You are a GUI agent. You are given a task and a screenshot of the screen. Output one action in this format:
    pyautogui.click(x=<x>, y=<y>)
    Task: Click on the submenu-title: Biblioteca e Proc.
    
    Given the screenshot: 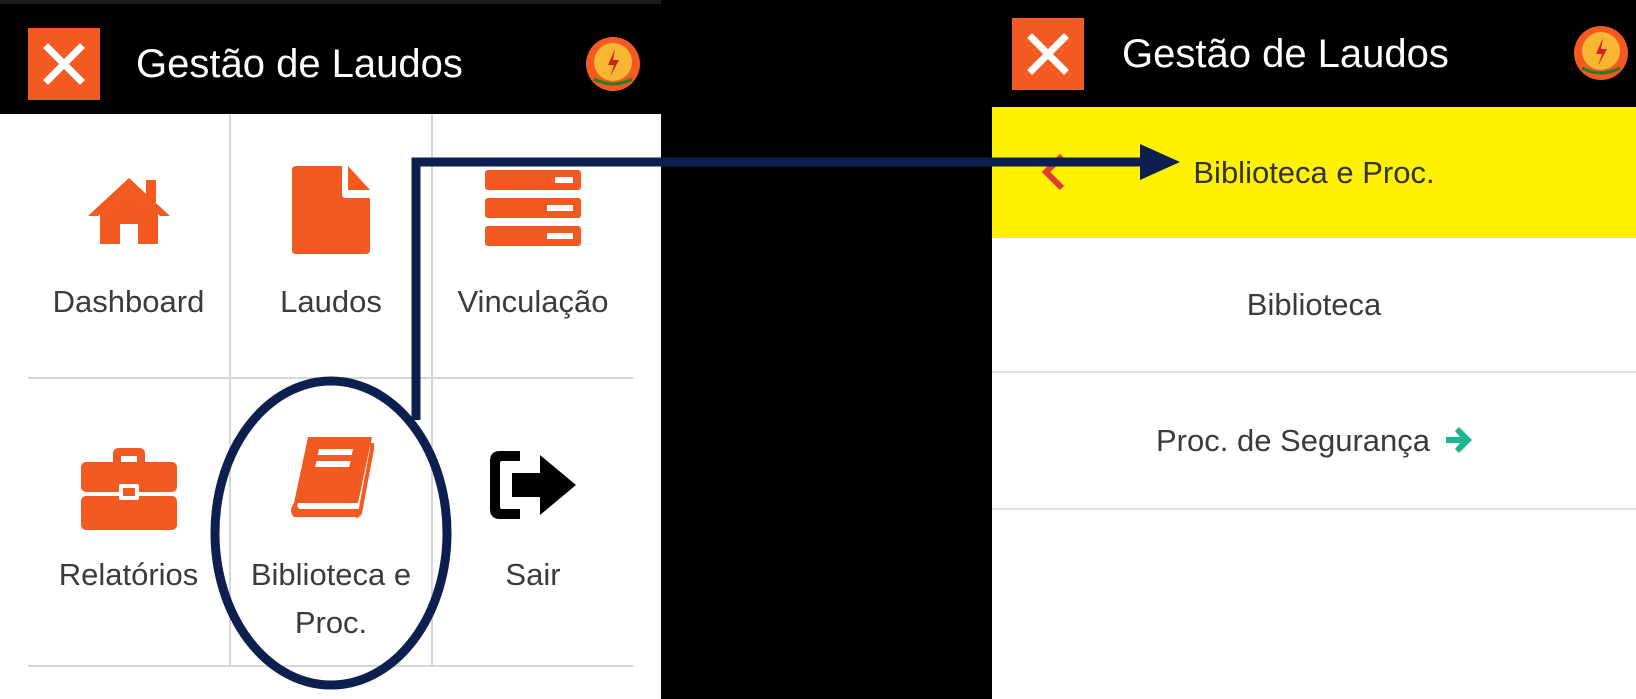 What is the action you would take?
    pyautogui.click(x=1314, y=172)
    